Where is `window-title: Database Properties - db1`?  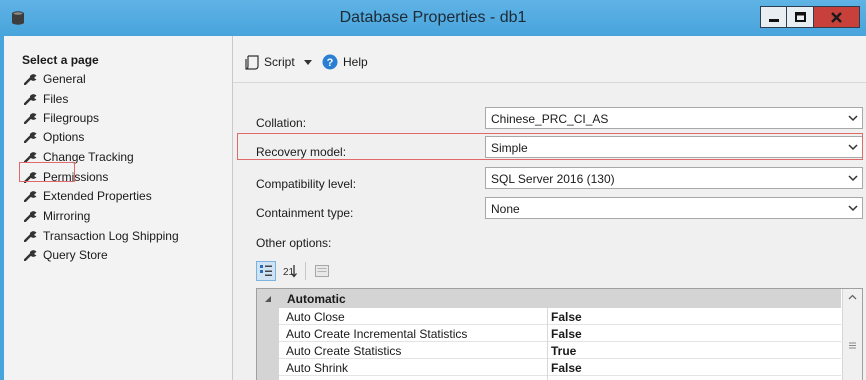
window-title: Database Properties - db1 is located at coordinates (433, 17).